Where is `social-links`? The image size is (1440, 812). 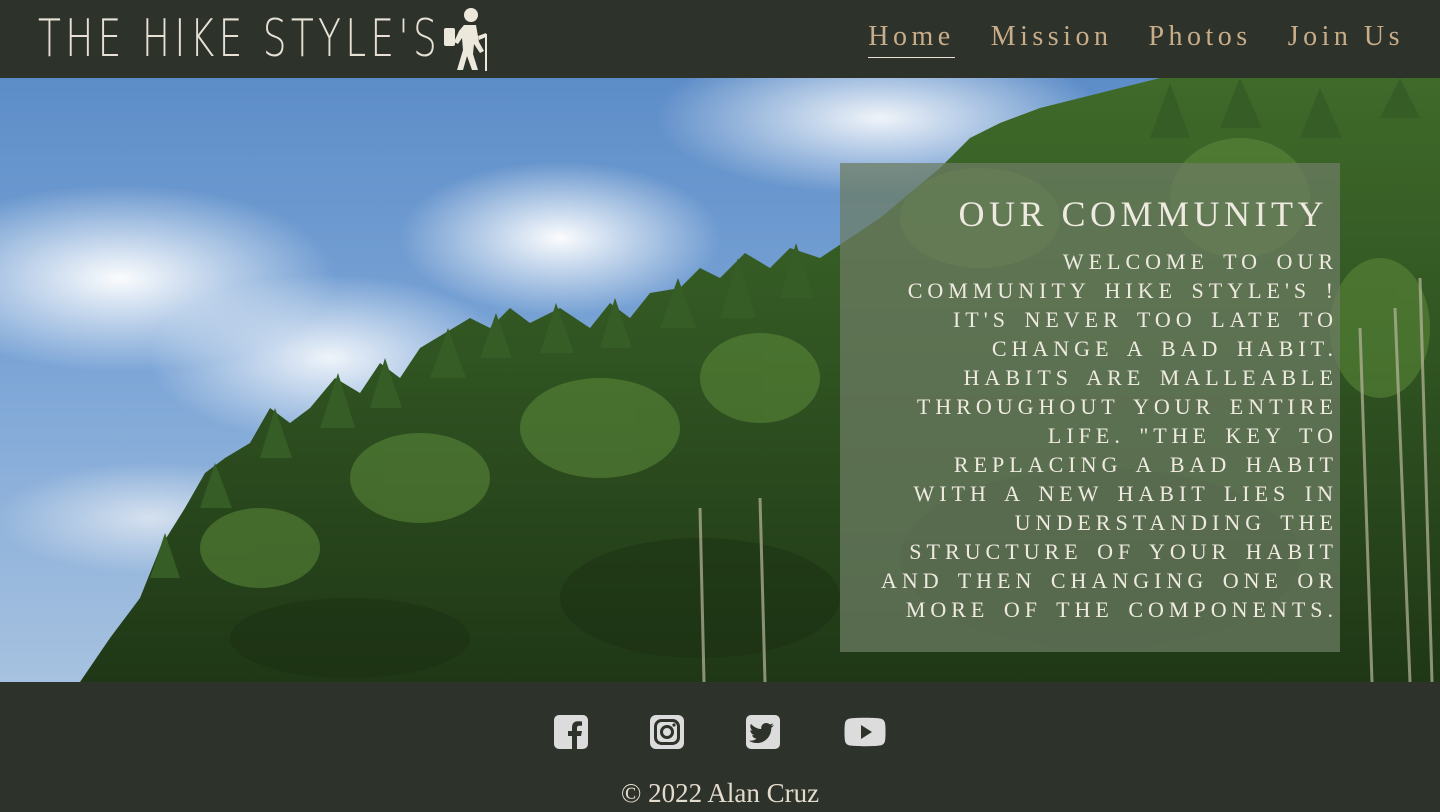 social-links is located at coordinates (720, 732).